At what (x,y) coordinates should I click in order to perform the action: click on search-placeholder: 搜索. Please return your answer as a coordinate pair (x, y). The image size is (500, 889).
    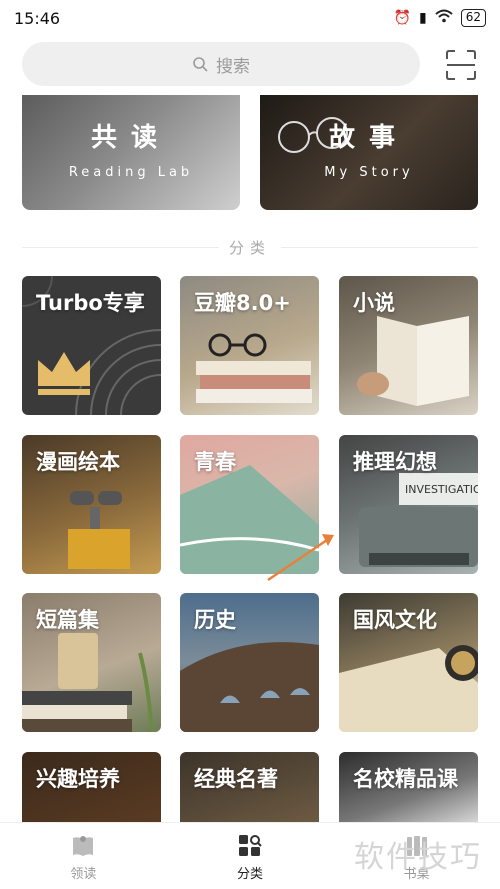
    Looking at the image, I should click on (233, 66).